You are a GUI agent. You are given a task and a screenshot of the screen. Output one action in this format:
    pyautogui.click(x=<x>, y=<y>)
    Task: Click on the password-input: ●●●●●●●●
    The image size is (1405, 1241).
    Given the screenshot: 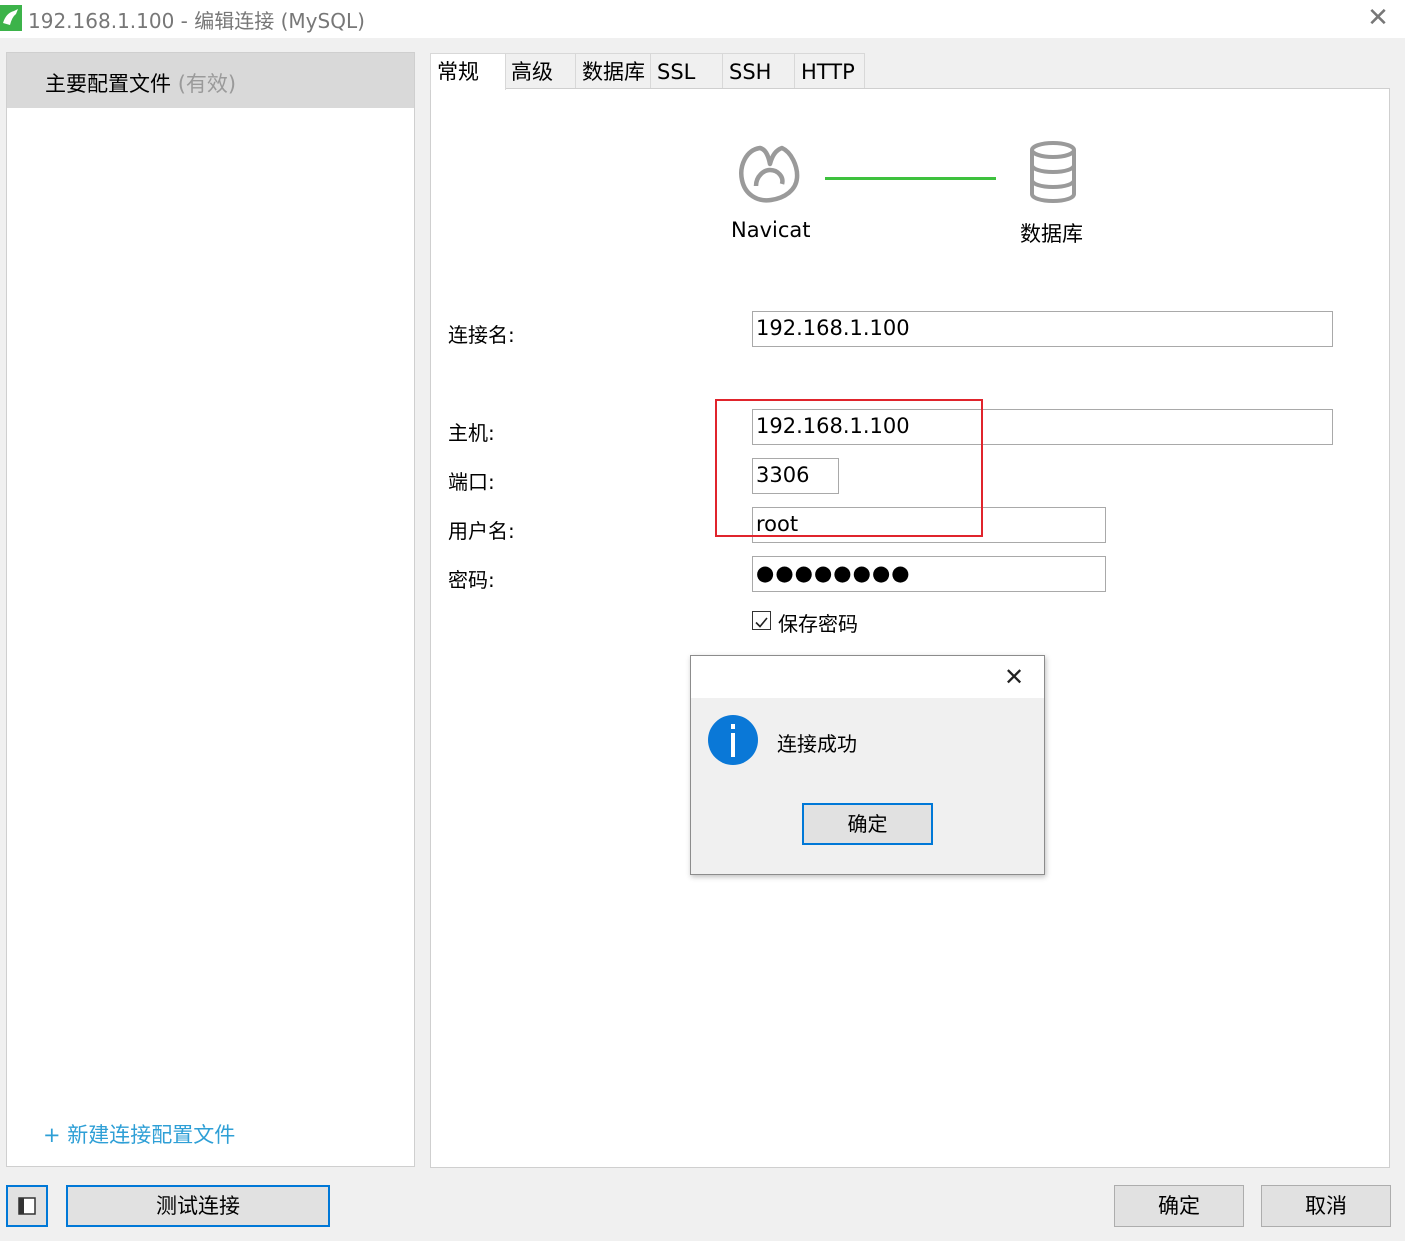 What is the action you would take?
    pyautogui.click(x=929, y=574)
    